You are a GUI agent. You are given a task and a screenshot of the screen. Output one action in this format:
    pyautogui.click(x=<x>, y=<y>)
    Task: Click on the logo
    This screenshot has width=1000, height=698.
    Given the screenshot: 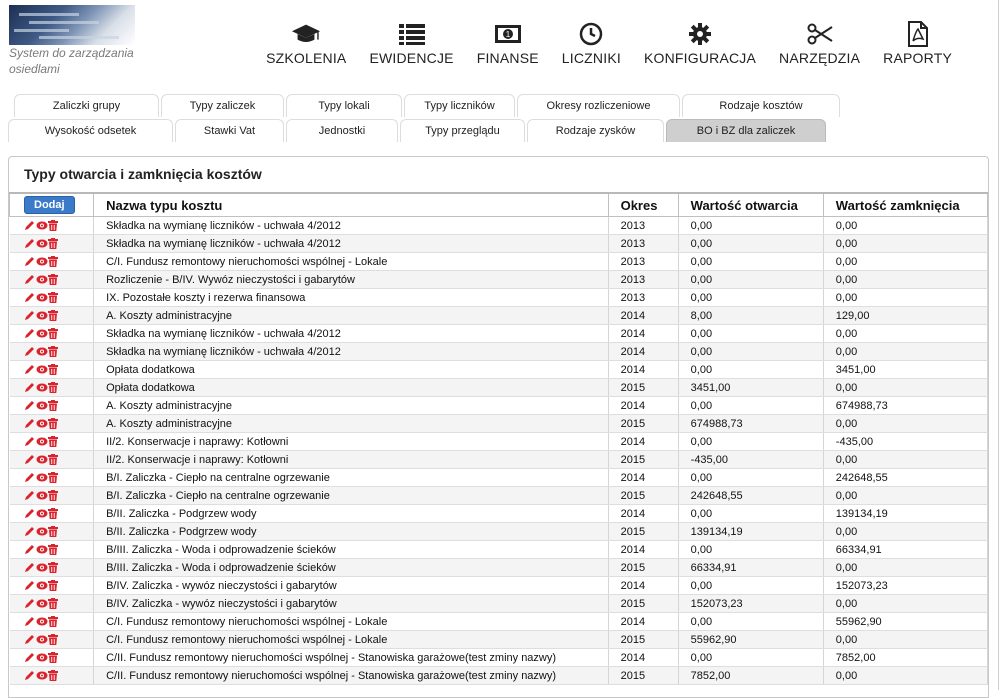 What is the action you would take?
    pyautogui.click(x=72, y=25)
    